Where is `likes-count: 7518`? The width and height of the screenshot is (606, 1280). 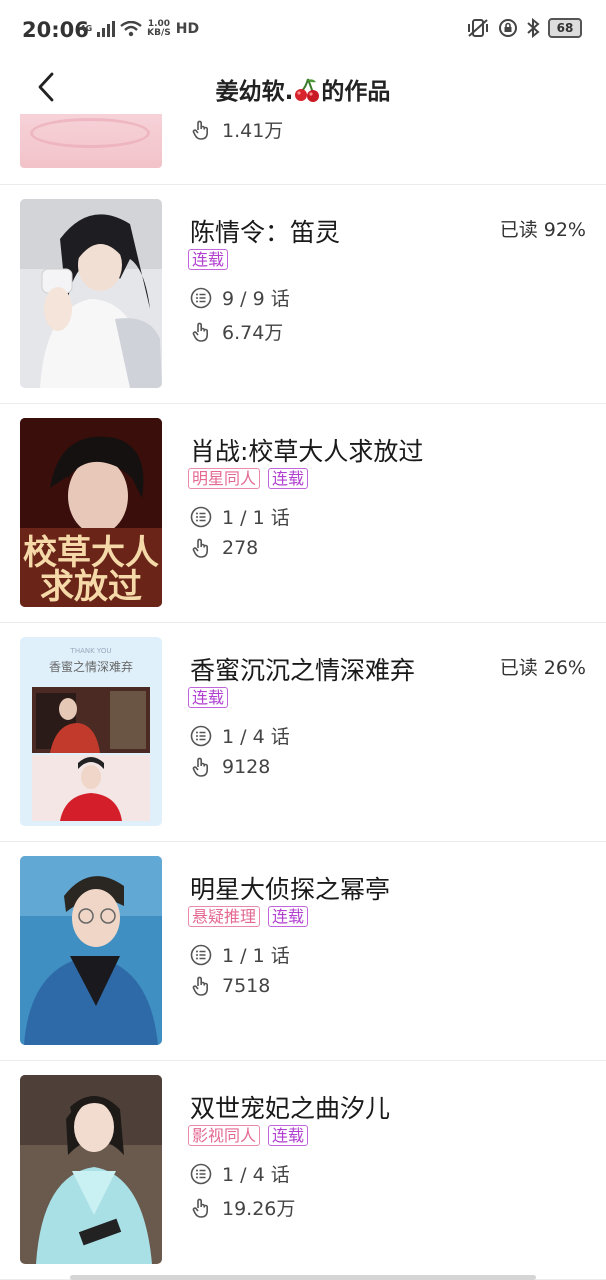 likes-count: 7518 is located at coordinates (246, 986).